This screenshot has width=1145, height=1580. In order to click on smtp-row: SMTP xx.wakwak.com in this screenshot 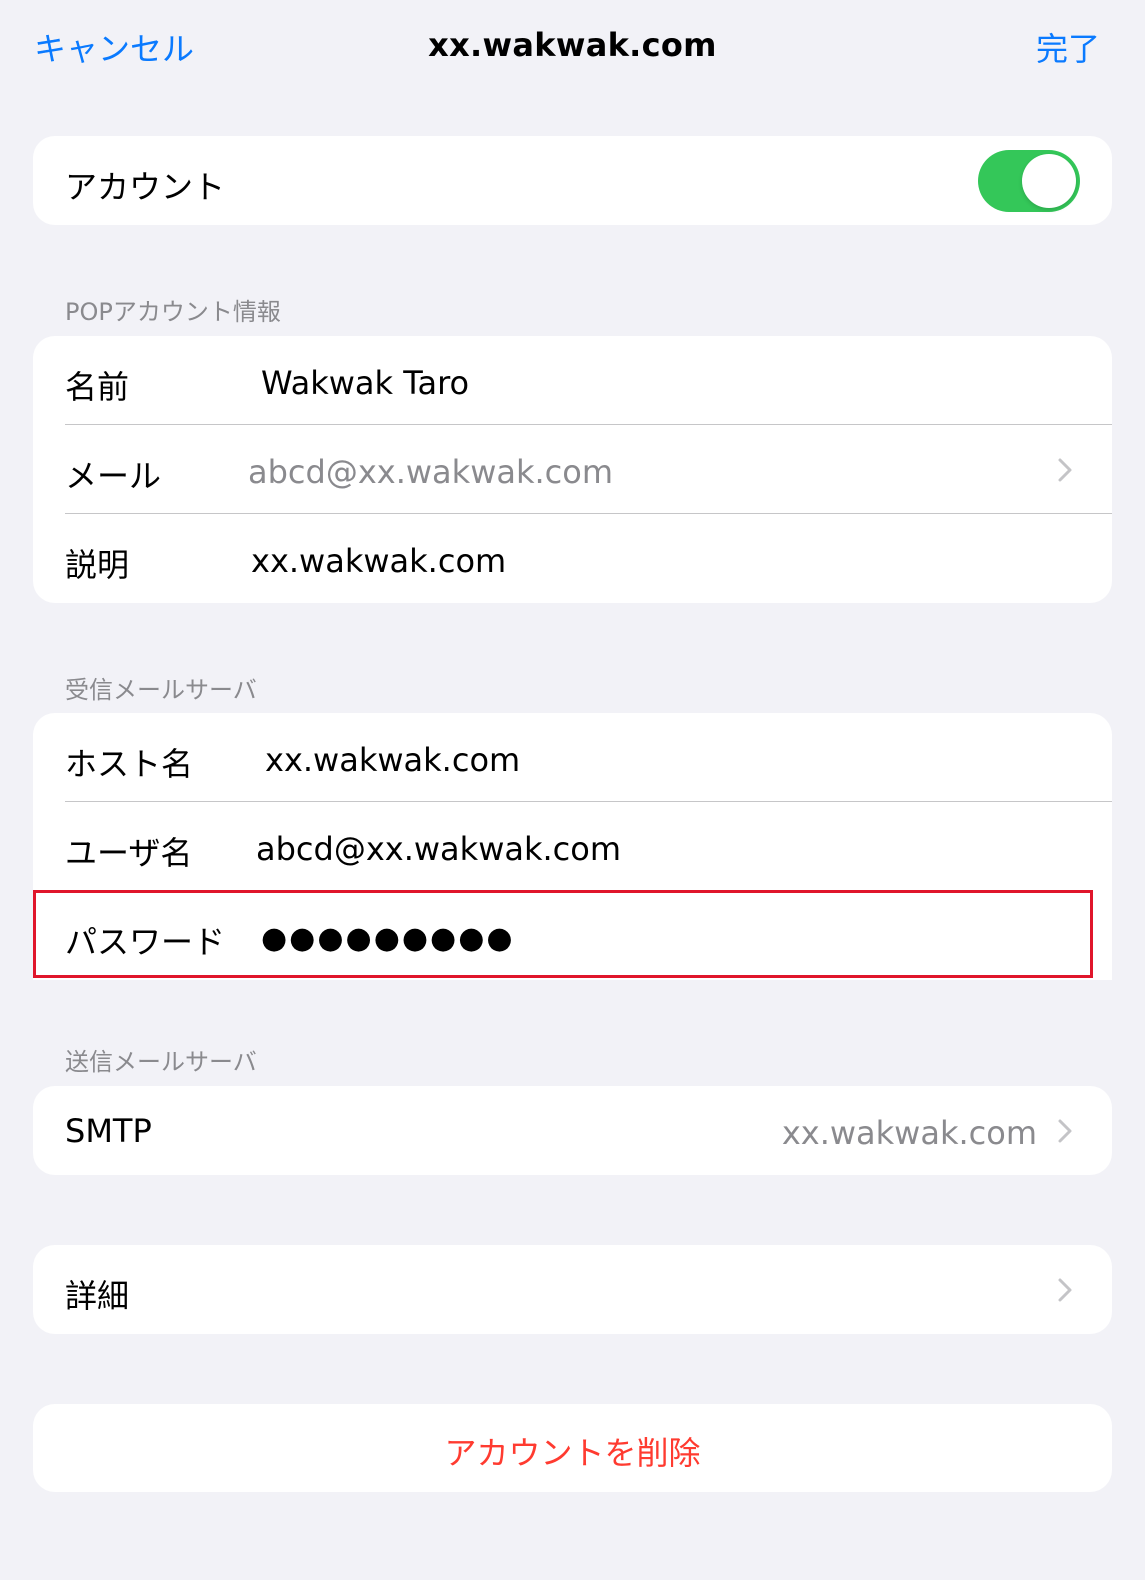, I will do `click(572, 1130)`.